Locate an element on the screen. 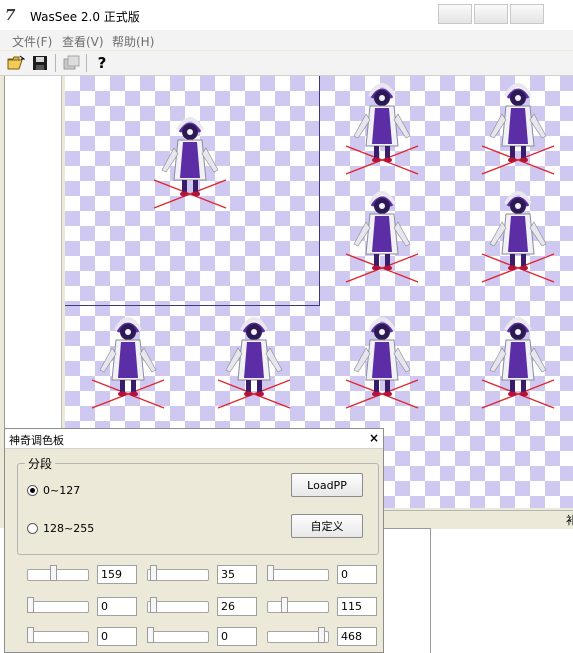 This screenshot has width=573, height=653. segment-label: 分段 is located at coordinates (40, 463).